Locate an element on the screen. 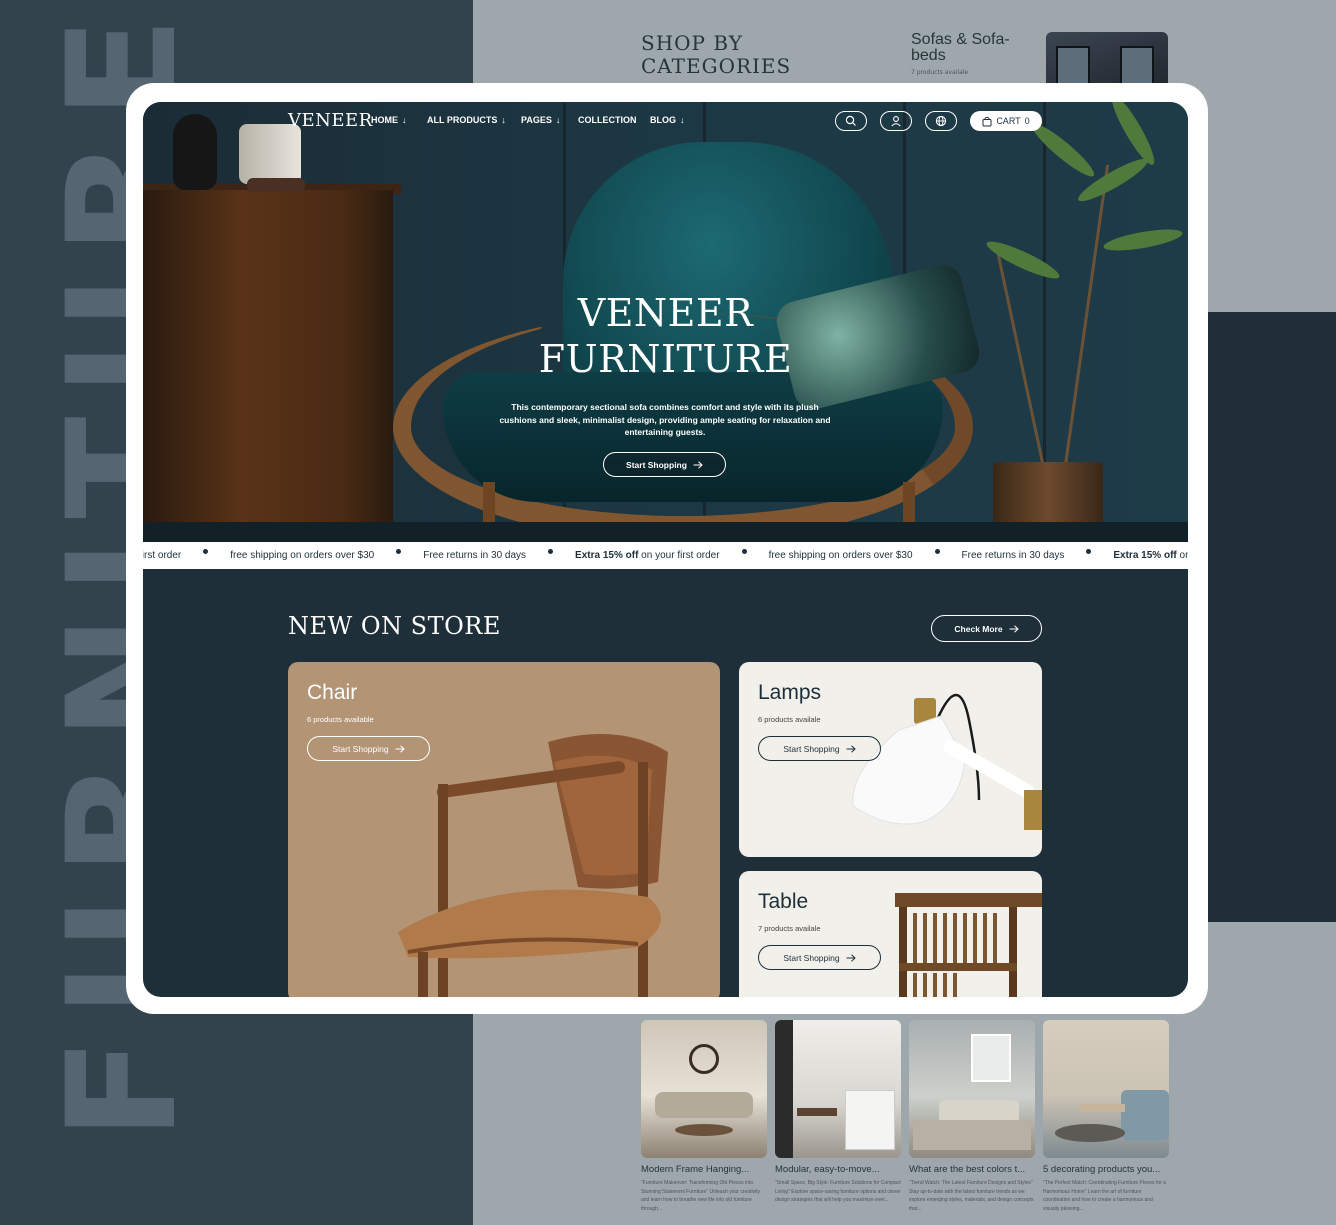 The height and width of the screenshot is (1225, 1336). cart-label: CART is located at coordinates (1008, 121).